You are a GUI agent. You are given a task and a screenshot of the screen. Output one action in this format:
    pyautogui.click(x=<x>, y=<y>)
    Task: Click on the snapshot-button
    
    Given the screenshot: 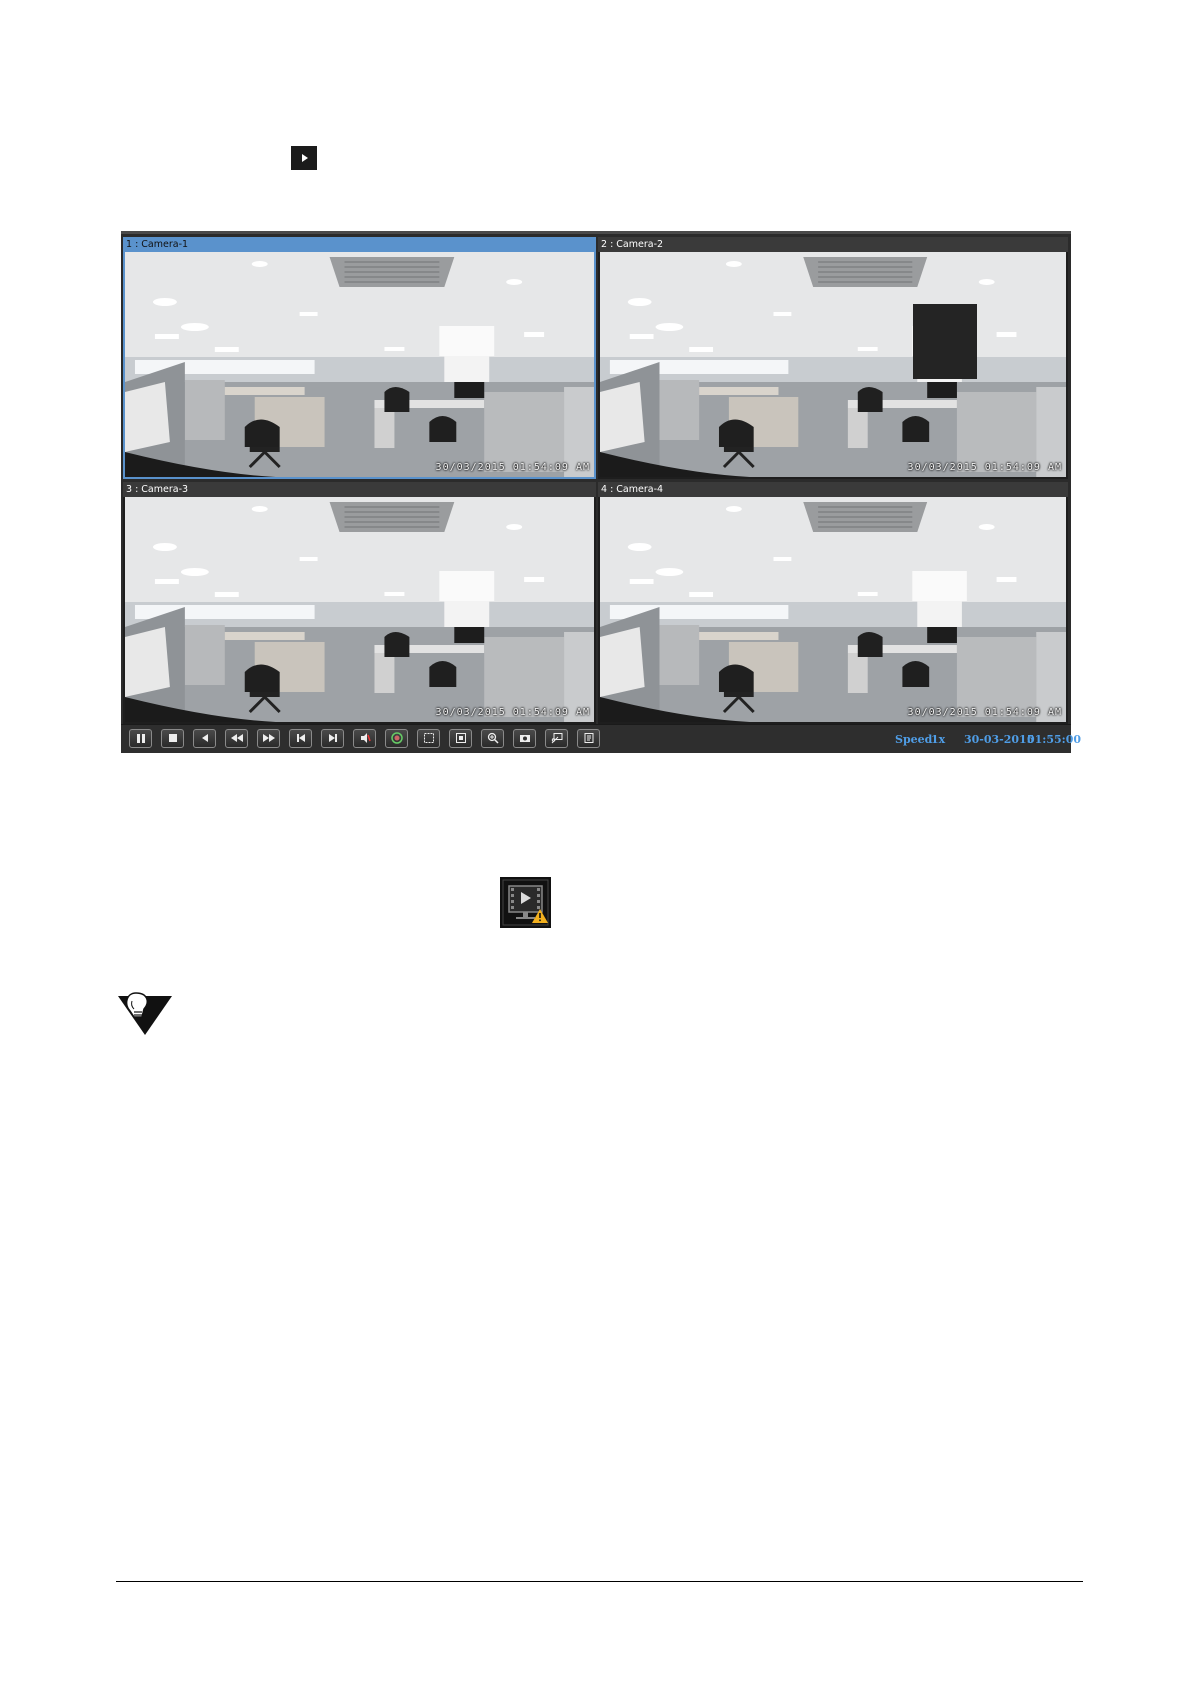 What is the action you would take?
    pyautogui.click(x=524, y=738)
    